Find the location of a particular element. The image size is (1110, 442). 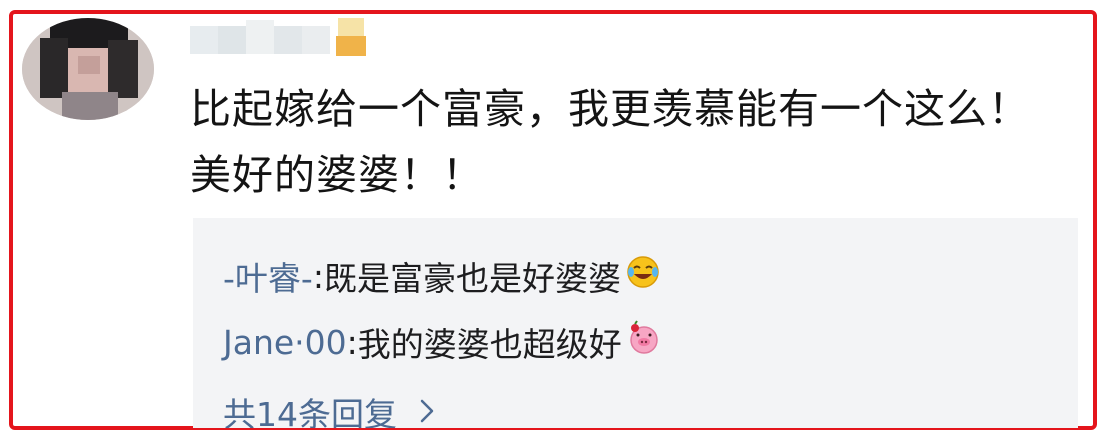

reply-item: Jane·00 : 我的婆婆也超级好 is located at coordinates (442, 342).